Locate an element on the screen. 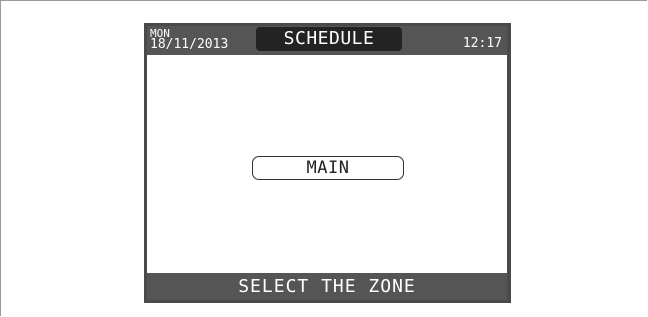 This screenshot has height=317, width=648. time-label: 12:17 is located at coordinates (482, 43).